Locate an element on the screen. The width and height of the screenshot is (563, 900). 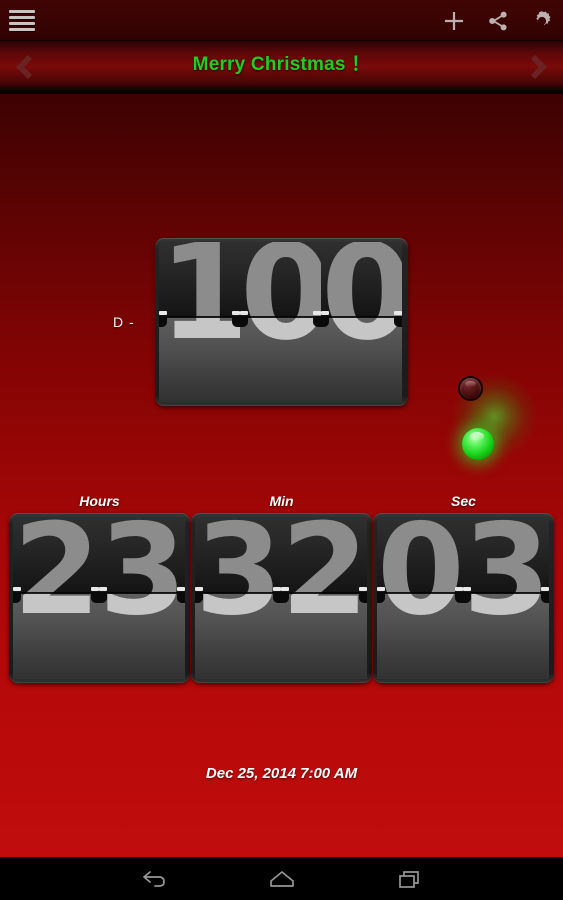
target-date: Dec 25, 2014 7:00 AM is located at coordinates (281, 773).